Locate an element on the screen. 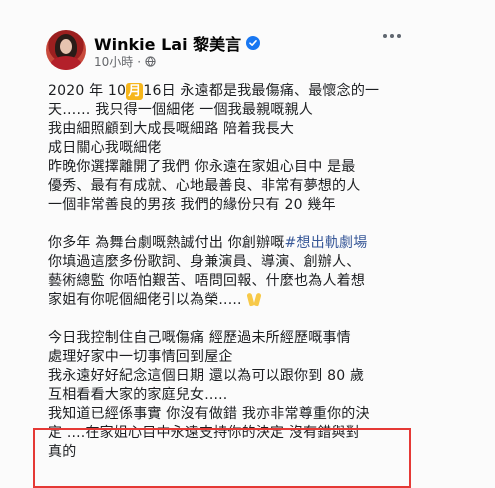 This screenshot has width=495, height=488. text-line: 我由細照顧到大成長嘅細路 陪着我長大 is located at coordinates (171, 129).